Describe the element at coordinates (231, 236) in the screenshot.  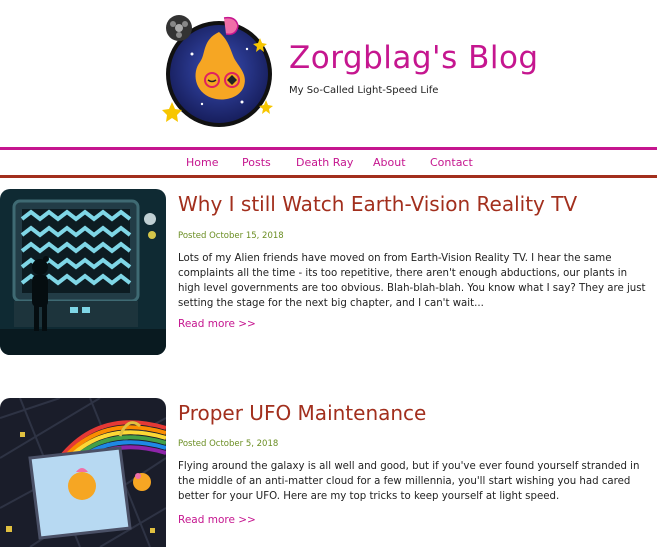
I see `post-date: Posted October 15, 2018` at that location.